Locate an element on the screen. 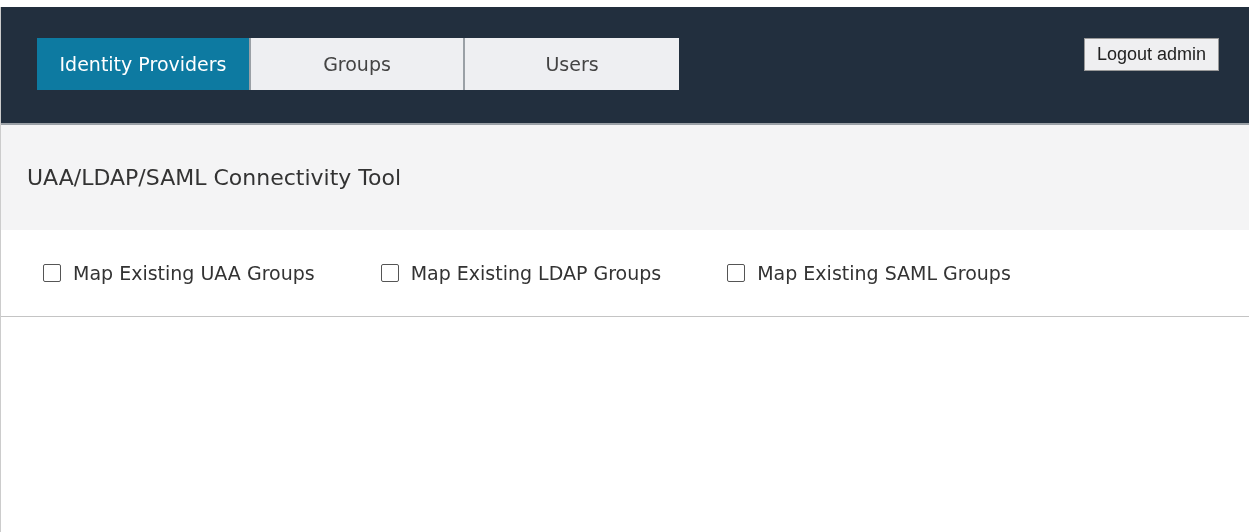 The image size is (1249, 532). checkbox-label: Map Existing LDAP Groups is located at coordinates (536, 273).